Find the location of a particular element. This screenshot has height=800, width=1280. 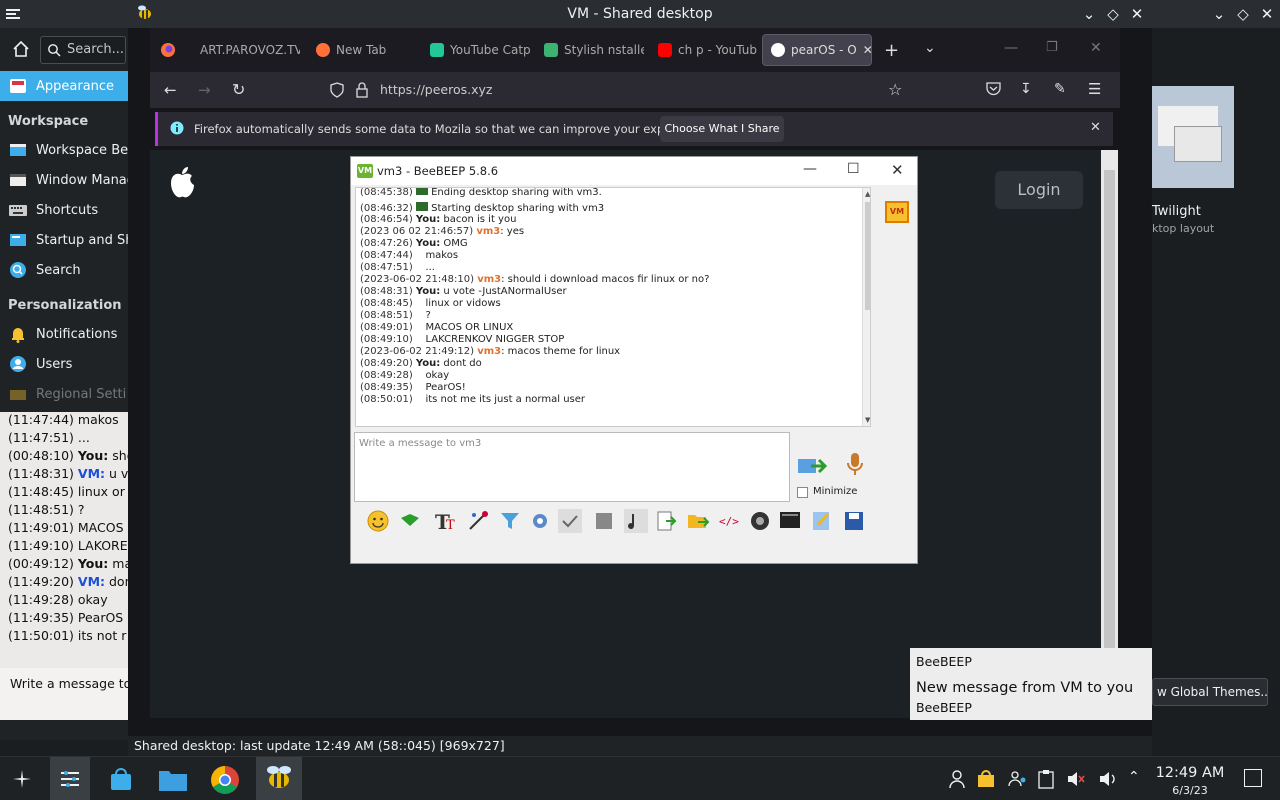

theme-preview-thumbnail is located at coordinates (1193, 137).